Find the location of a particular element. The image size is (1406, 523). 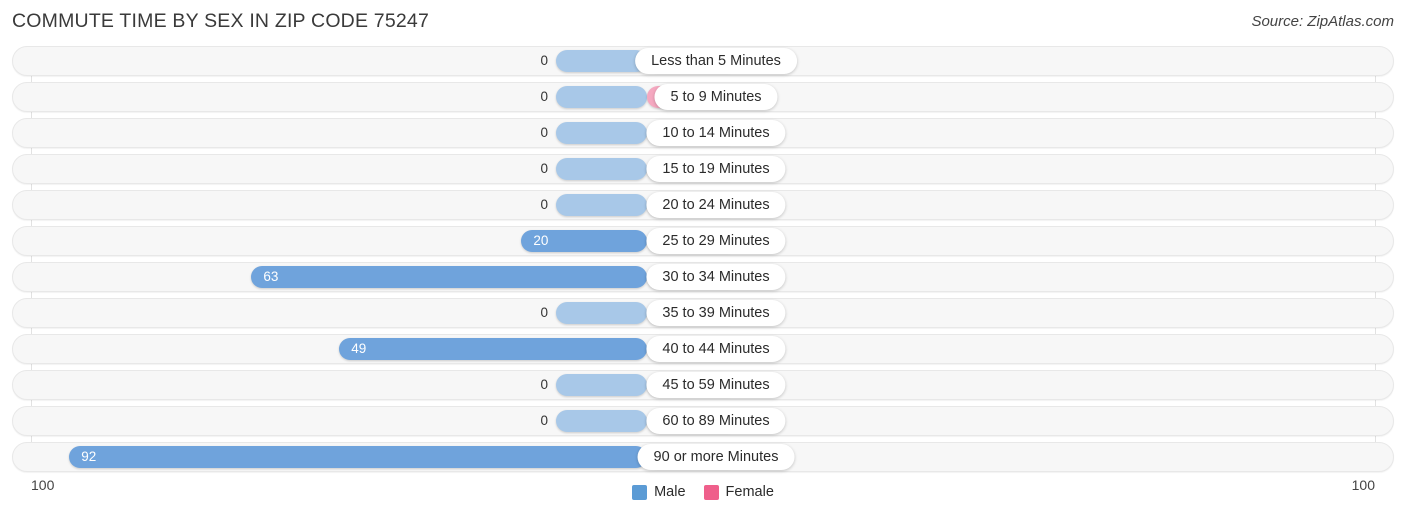

category-label: 30 to 34 Minutes is located at coordinates (716, 277).